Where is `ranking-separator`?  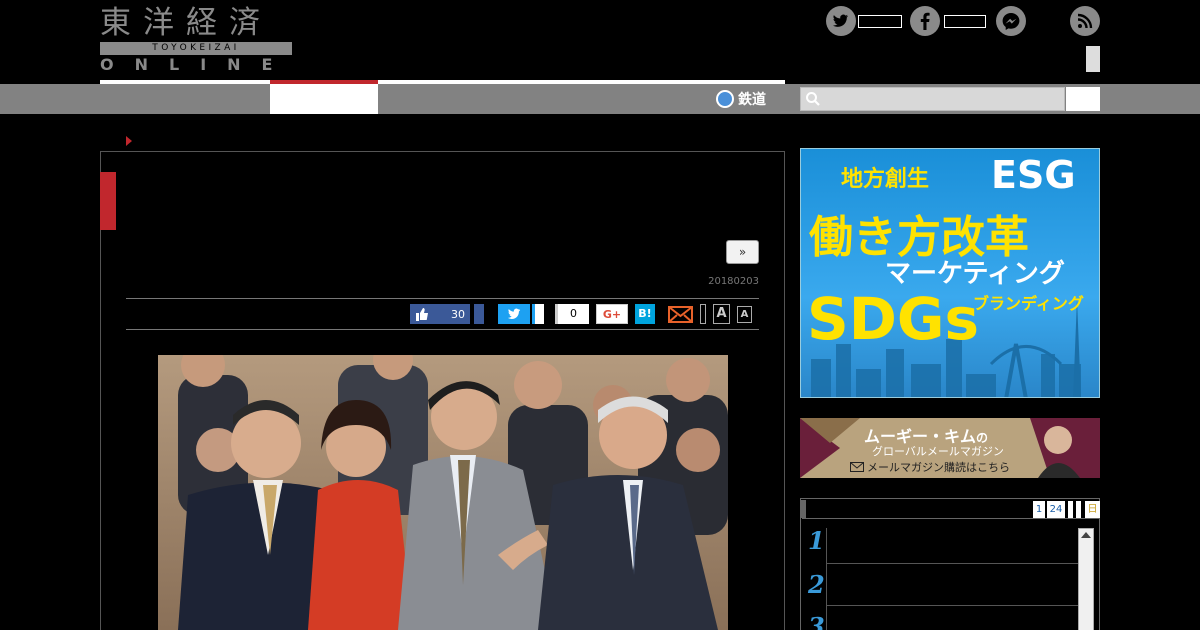
ranking-separator is located at coordinates (826, 579).